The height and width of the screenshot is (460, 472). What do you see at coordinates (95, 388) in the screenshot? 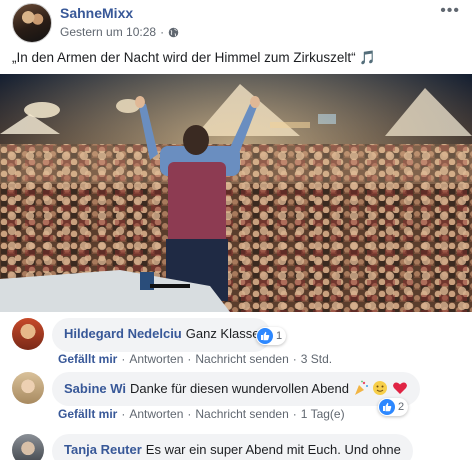
I see `comment-author: Sabine Wi` at bounding box center [95, 388].